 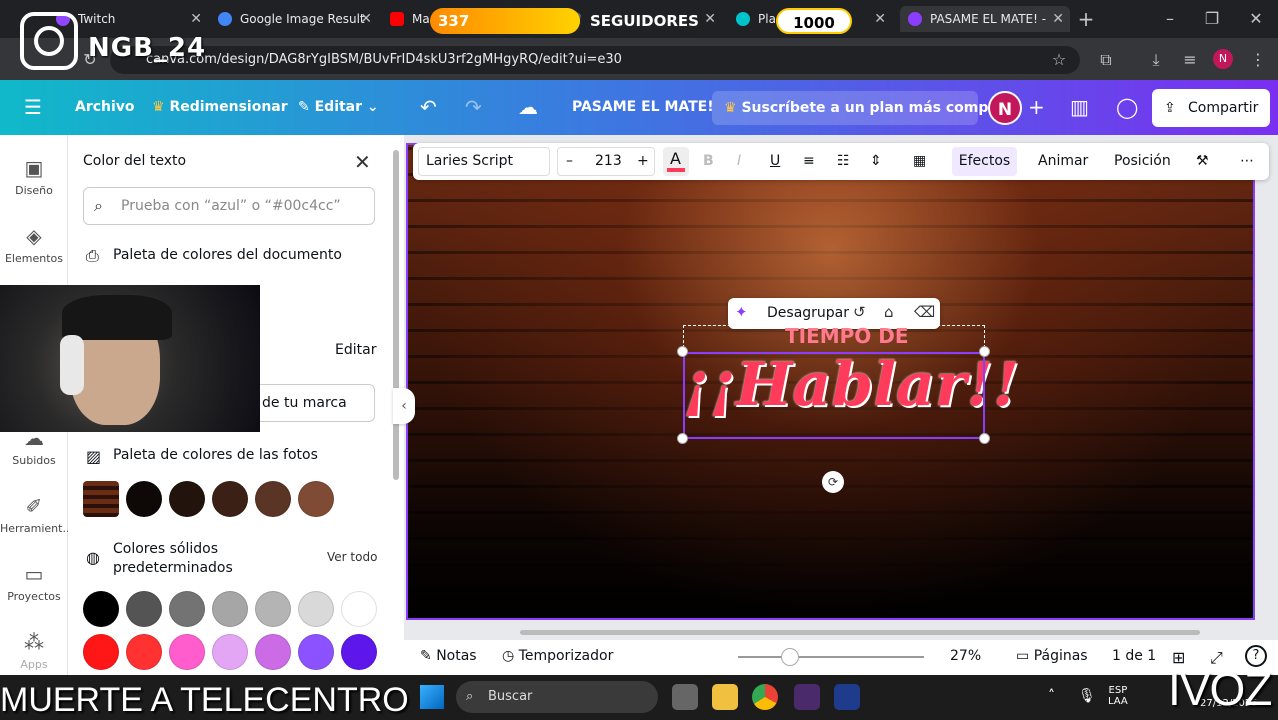 I want to click on redo-icon: ↷, so click(x=473, y=107).